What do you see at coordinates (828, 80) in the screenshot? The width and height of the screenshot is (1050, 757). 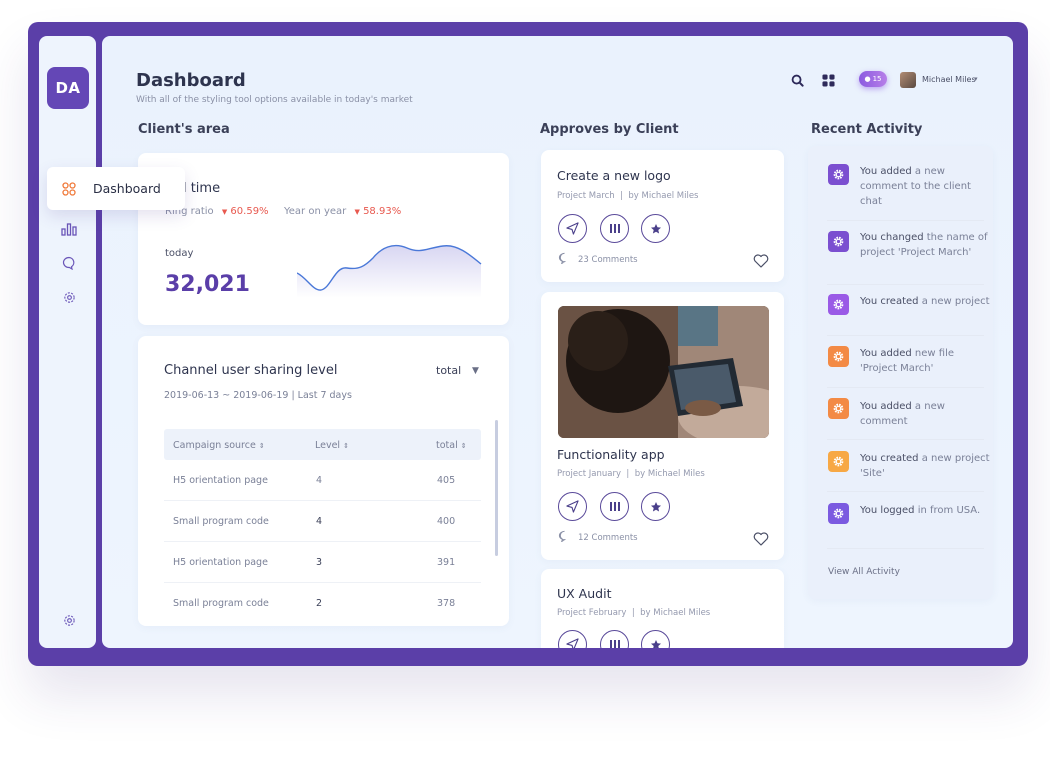 I see `apps-grid-icon` at bounding box center [828, 80].